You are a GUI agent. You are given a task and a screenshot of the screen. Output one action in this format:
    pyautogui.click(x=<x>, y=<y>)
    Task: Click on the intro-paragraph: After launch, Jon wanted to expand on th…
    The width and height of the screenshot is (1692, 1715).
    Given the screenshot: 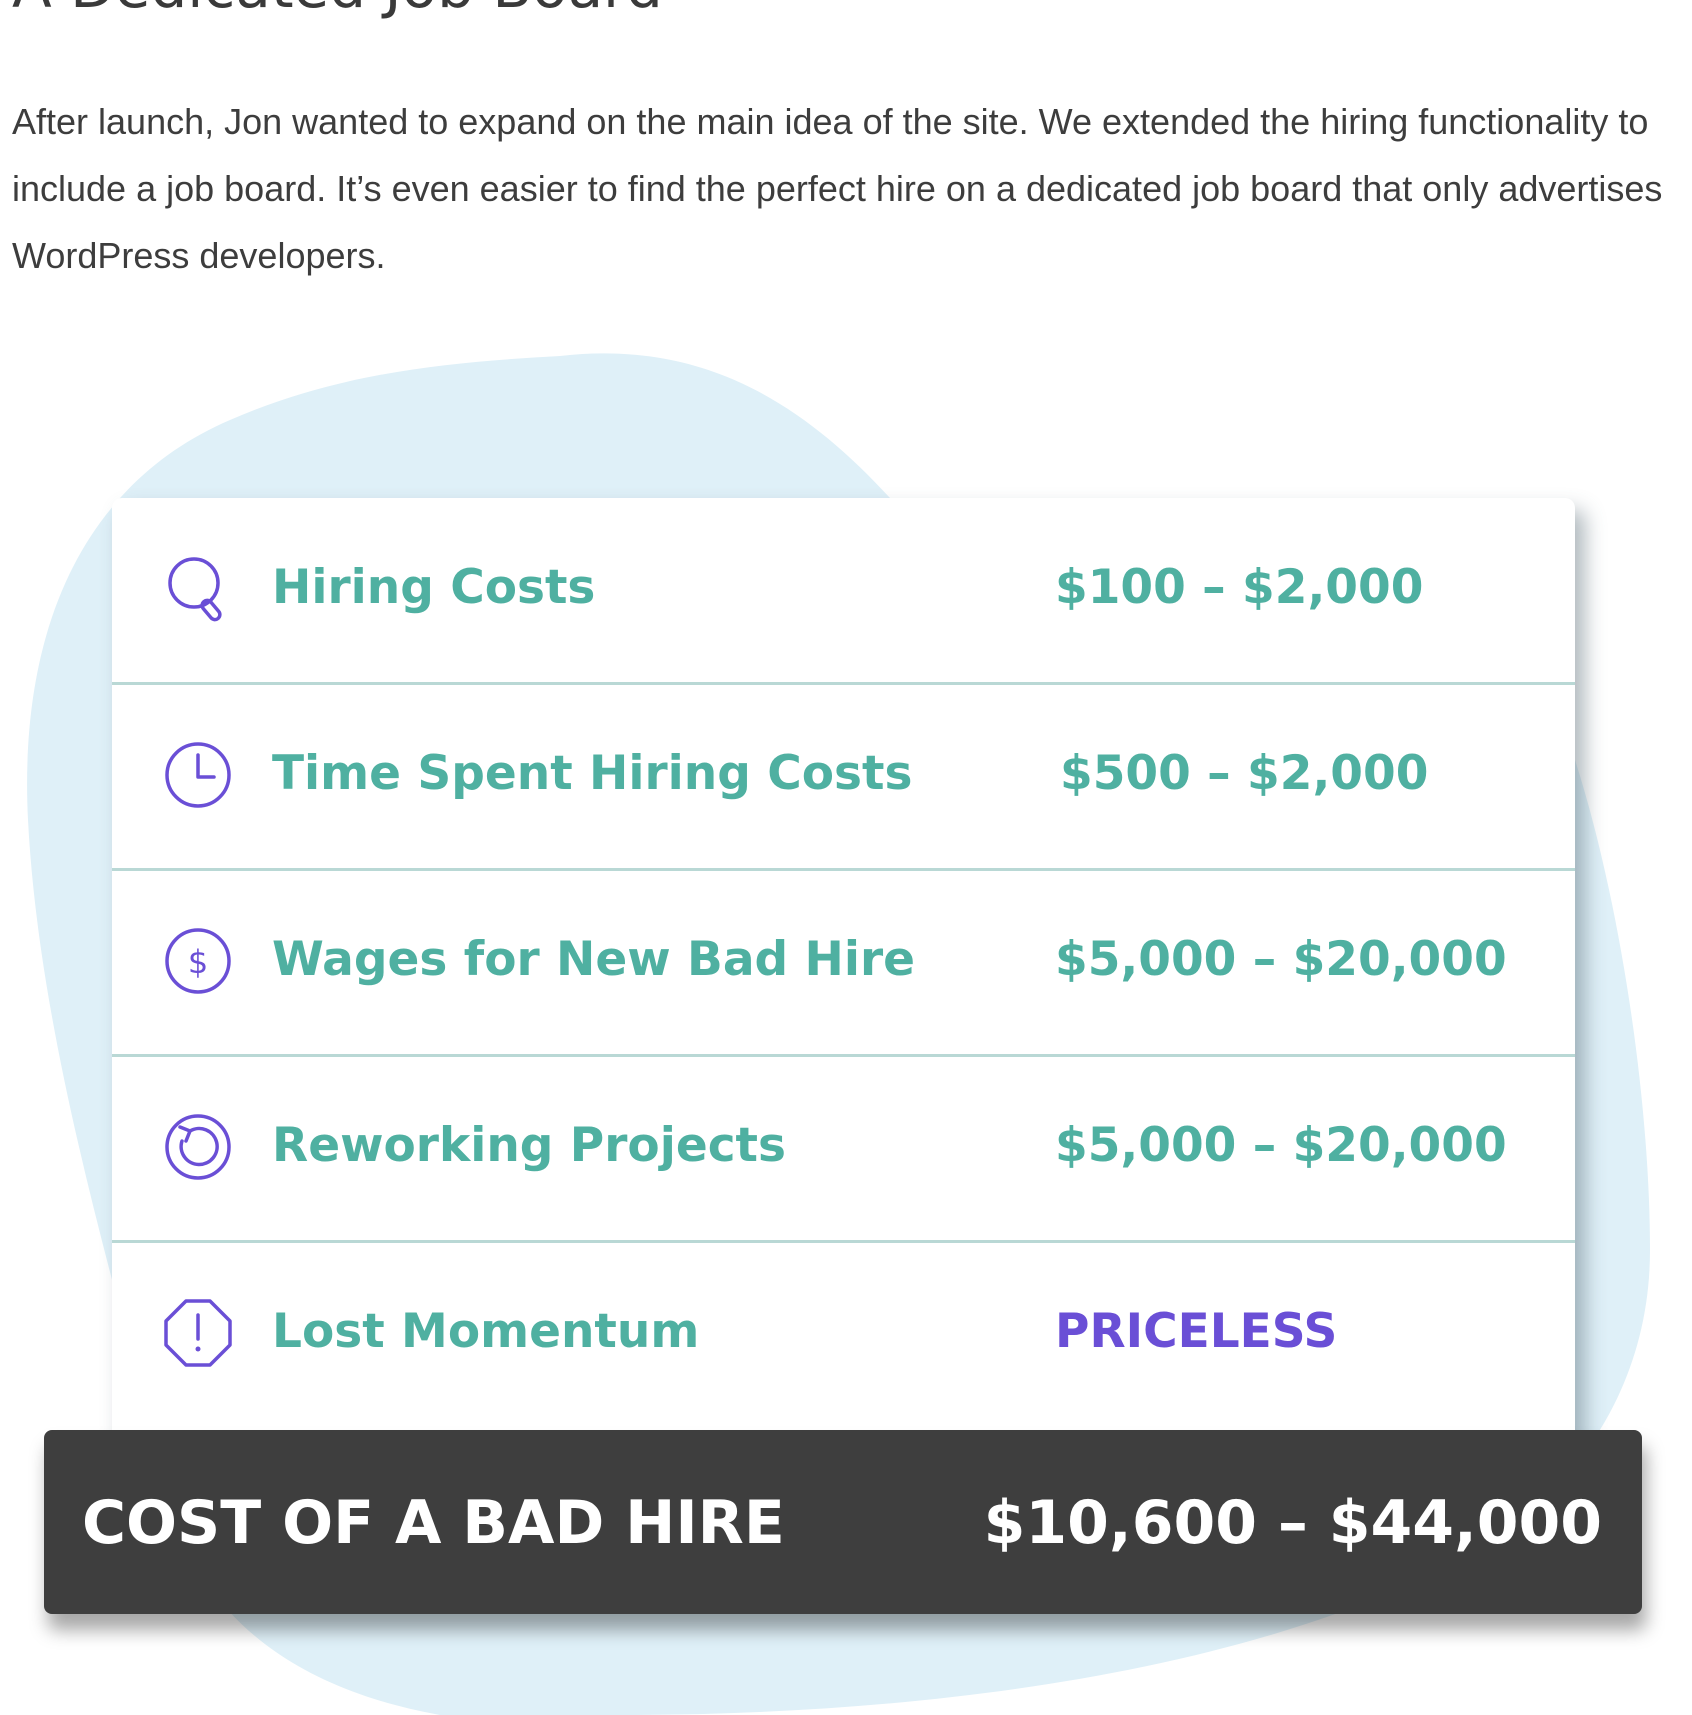 What is the action you would take?
    pyautogui.click(x=837, y=188)
    